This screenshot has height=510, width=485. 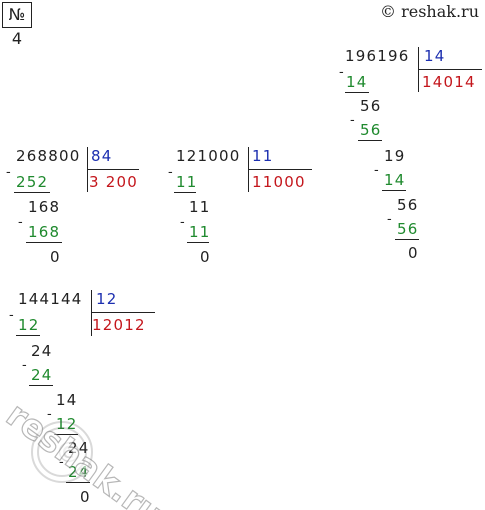 I want to click on quotient: 3 200, so click(x=113, y=182).